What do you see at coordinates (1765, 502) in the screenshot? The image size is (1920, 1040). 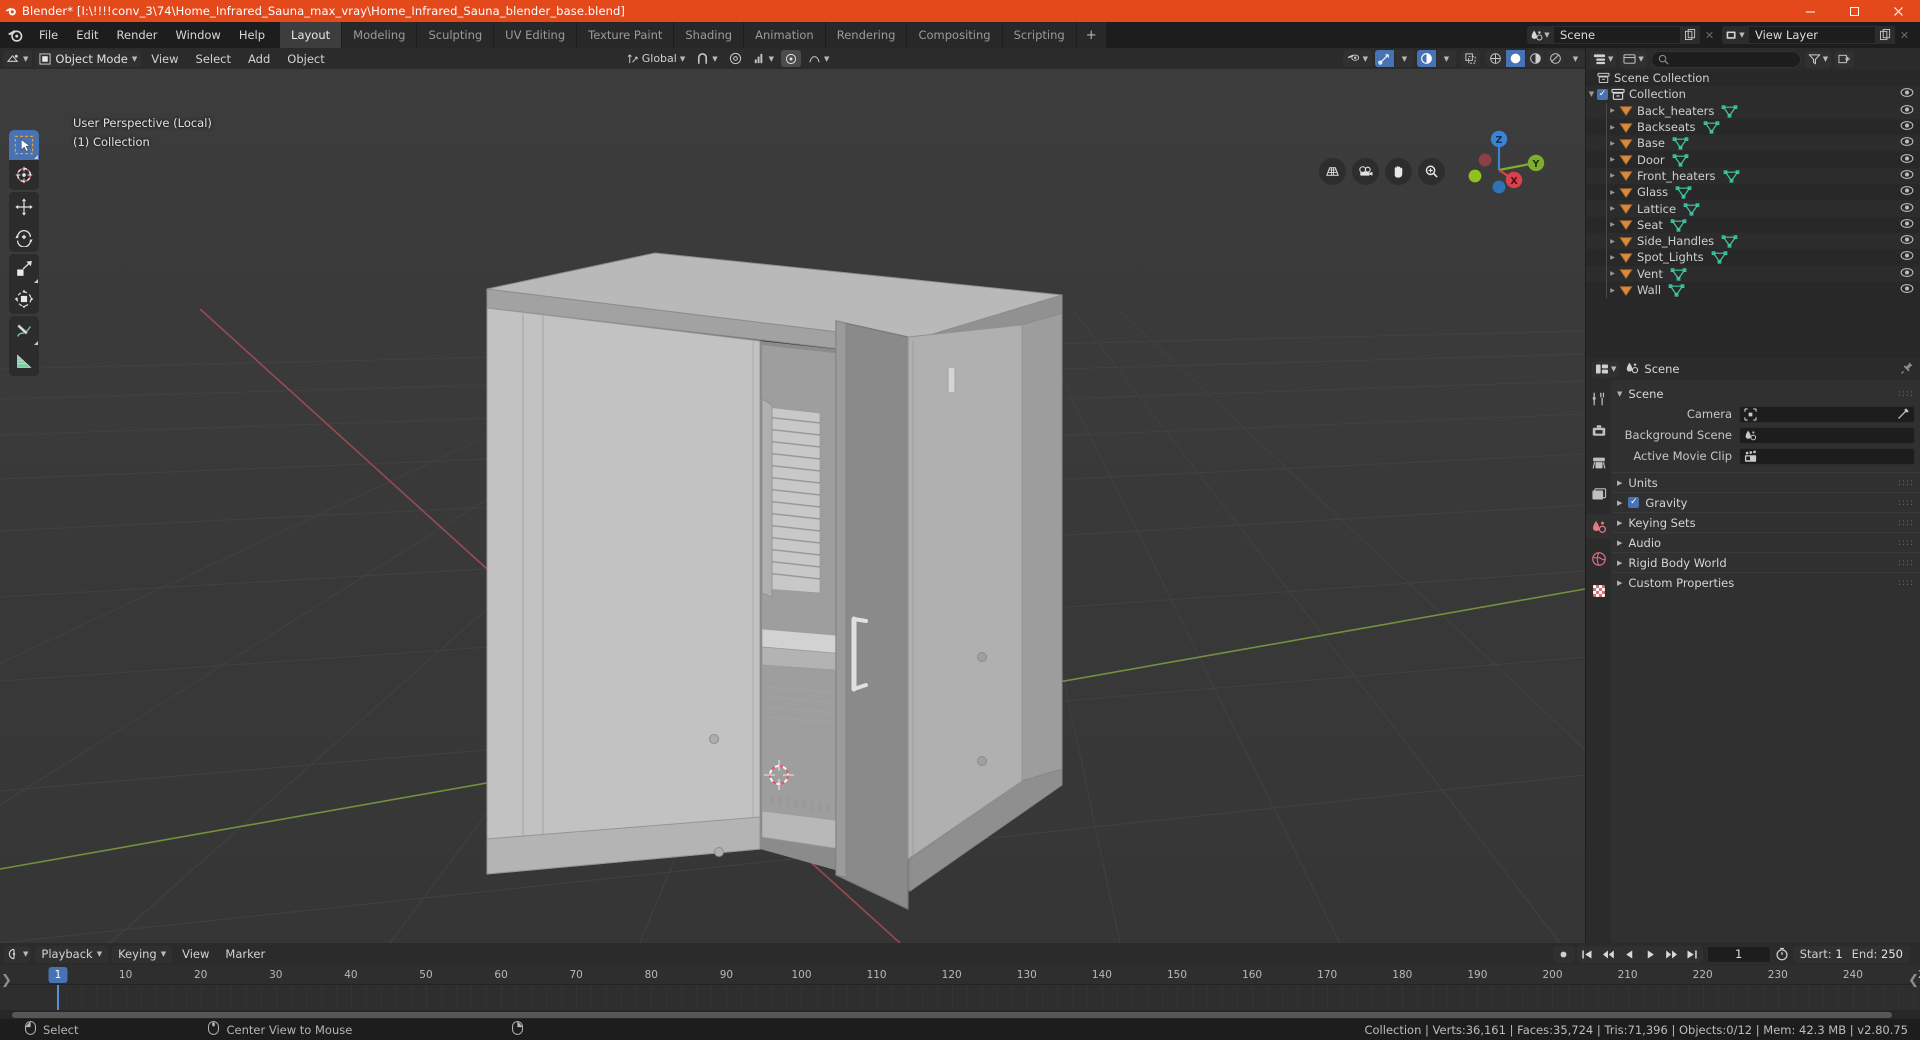 I see `properties-panel-header: ▶ ✓ Gravity::::` at bounding box center [1765, 502].